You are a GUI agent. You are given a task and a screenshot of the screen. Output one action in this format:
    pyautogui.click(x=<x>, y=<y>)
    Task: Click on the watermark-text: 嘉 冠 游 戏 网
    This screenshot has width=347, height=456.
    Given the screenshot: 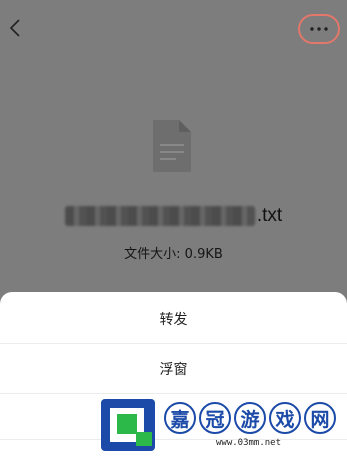 What is the action you would take?
    pyautogui.click(x=250, y=418)
    